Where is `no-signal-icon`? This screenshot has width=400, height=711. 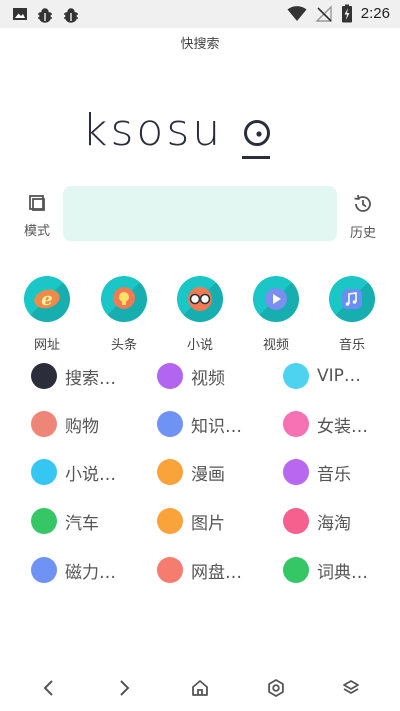
no-signal-icon is located at coordinates (323, 13).